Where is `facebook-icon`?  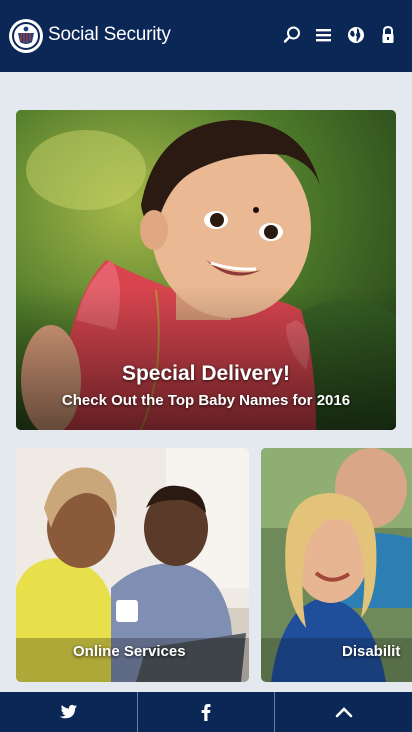
facebook-icon is located at coordinates (206, 712).